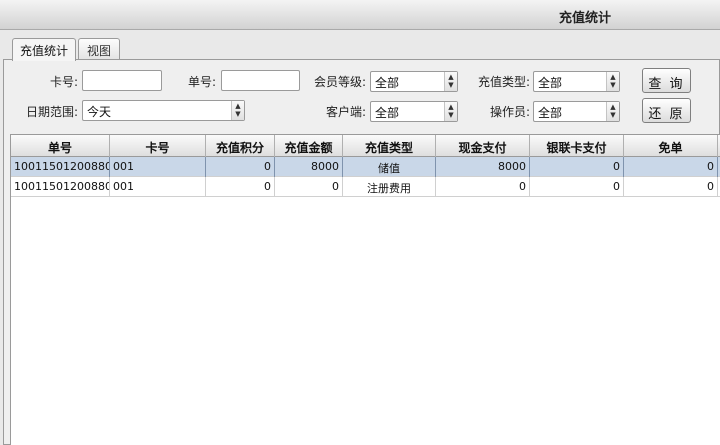 Image resolution: width=720 pixels, height=445 pixels. What do you see at coordinates (576, 111) in the screenshot?
I see `operator-select: 全部 ▲ ▼` at bounding box center [576, 111].